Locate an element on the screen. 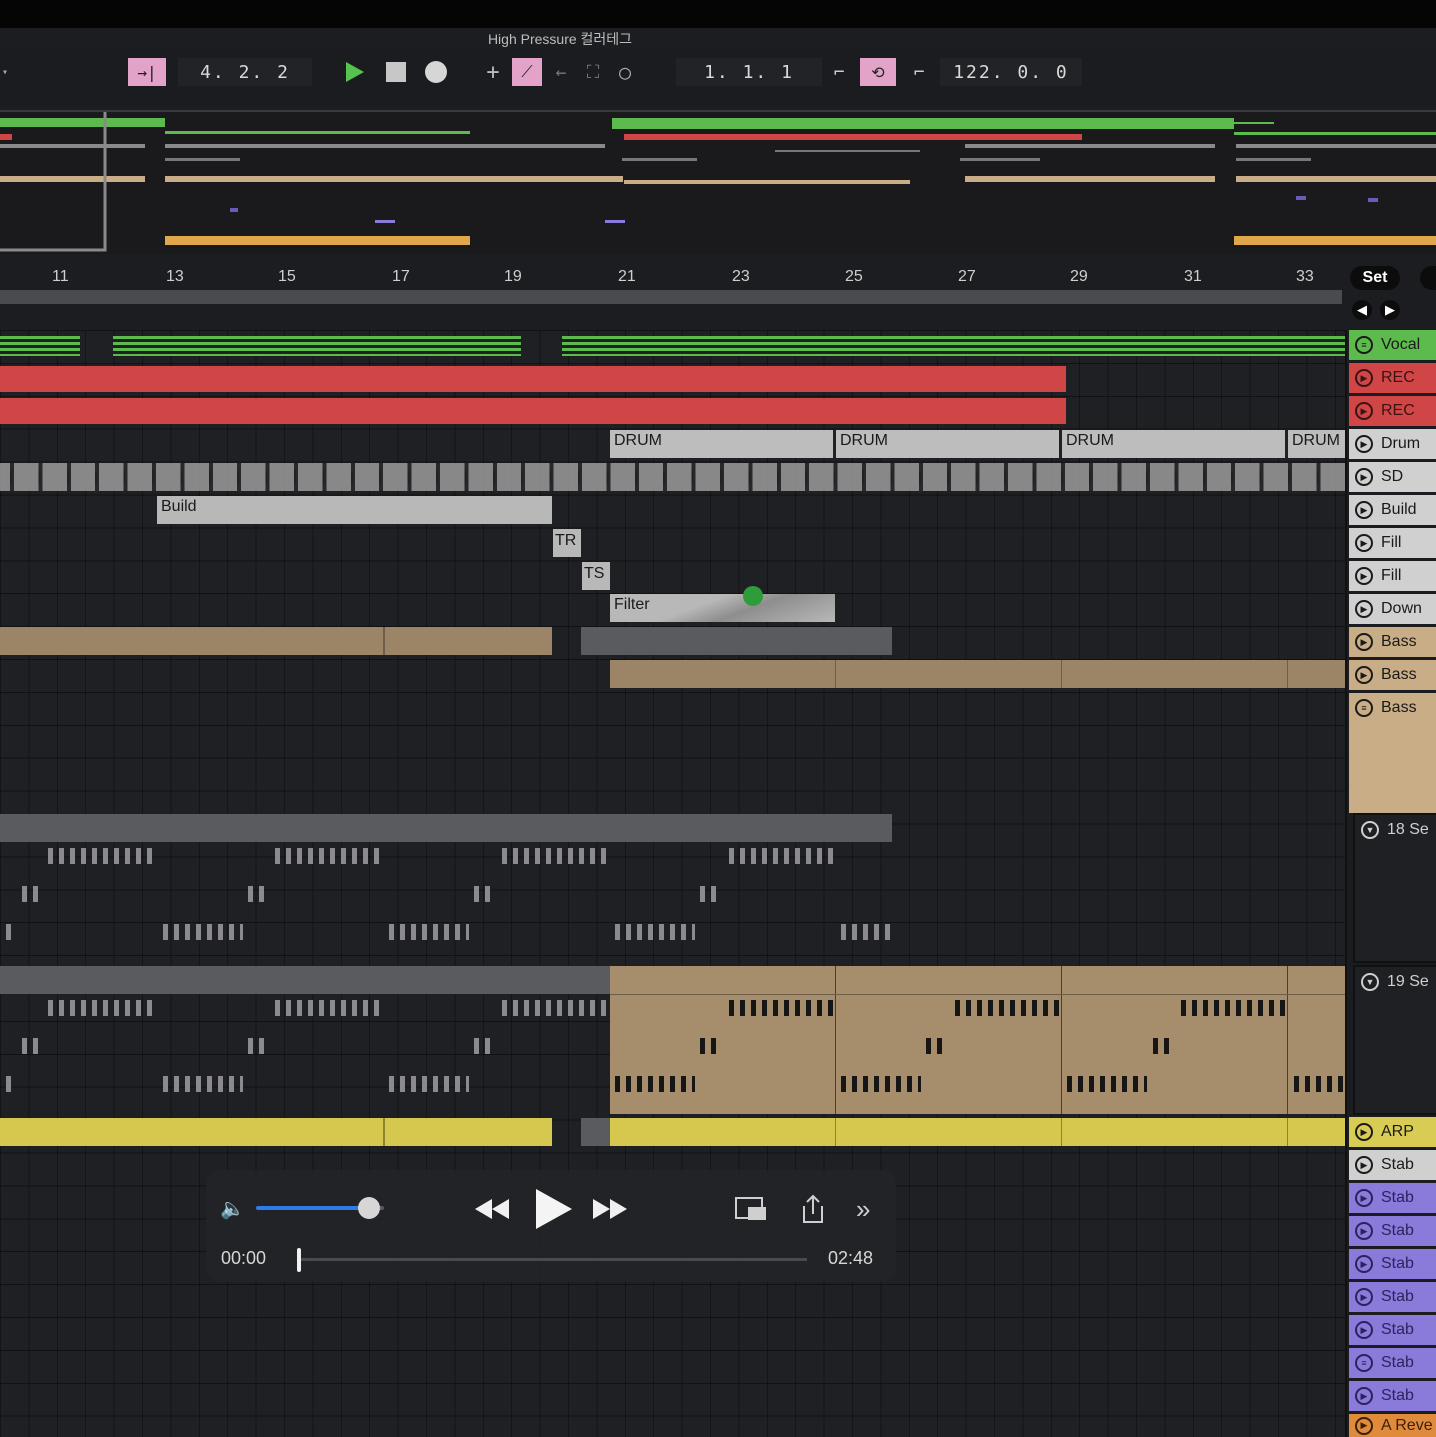 Image resolution: width=1436 pixels, height=1437 pixels. arrangement-position: 4. 2. 2 is located at coordinates (245, 72).